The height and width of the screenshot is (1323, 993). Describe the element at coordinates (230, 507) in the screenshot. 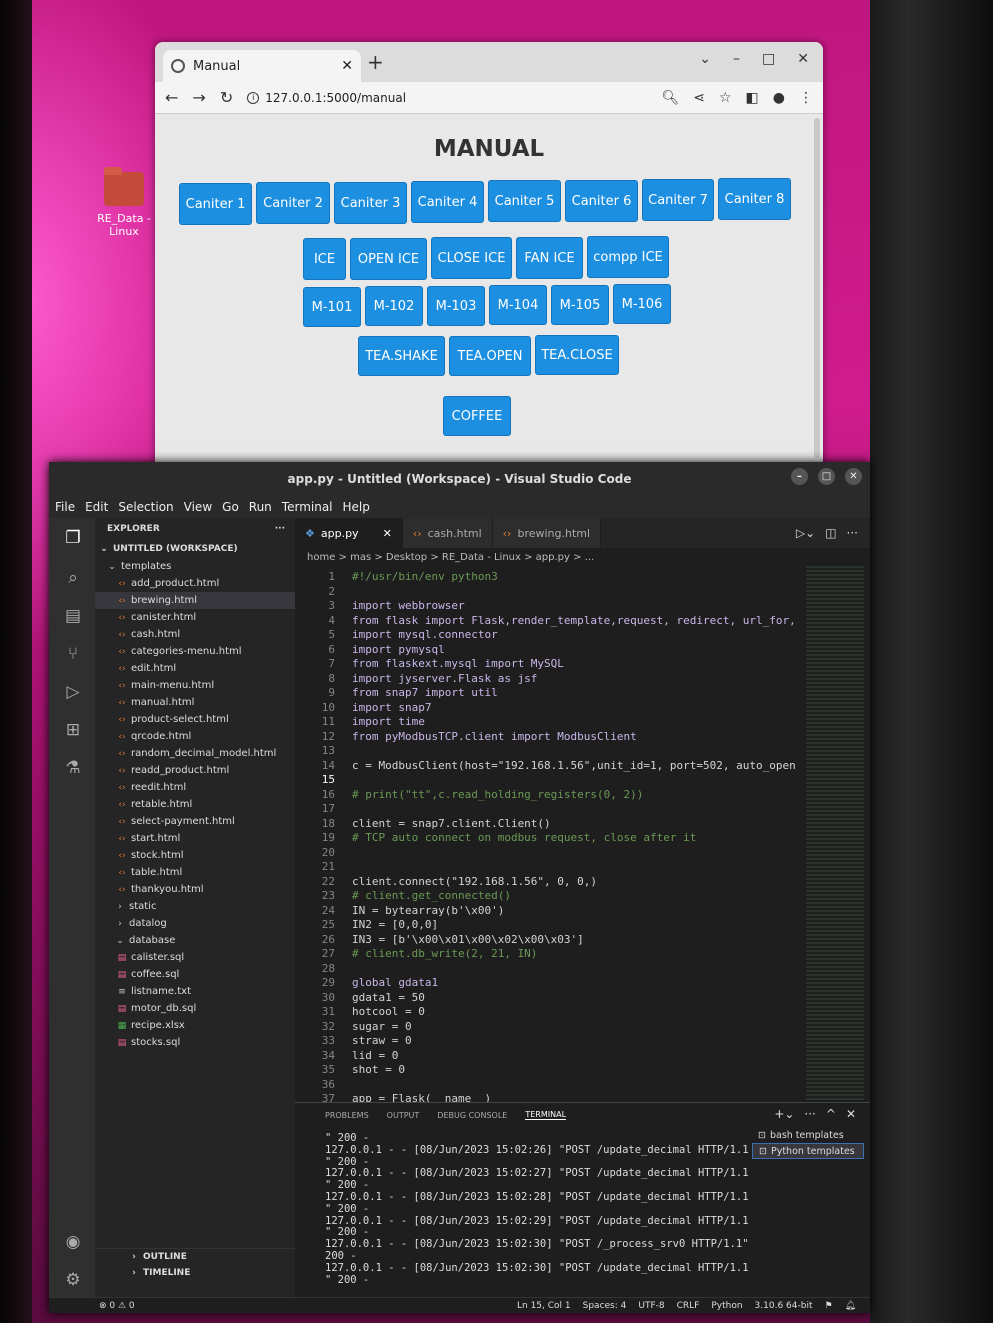

I see `menu-go: Go` at that location.